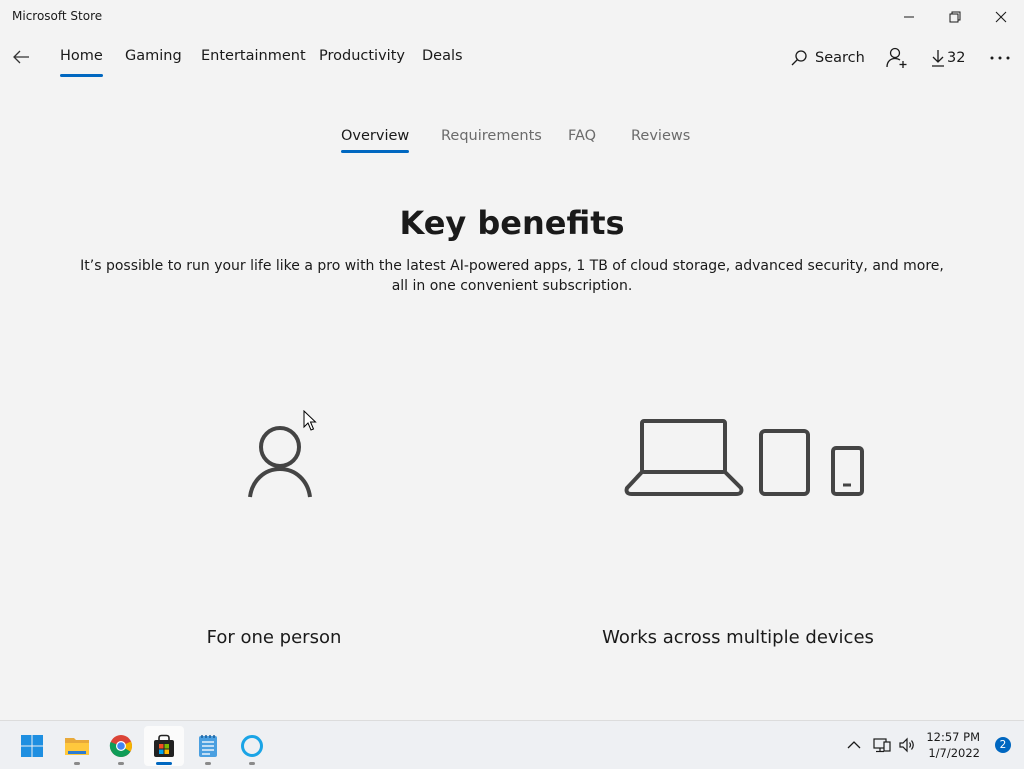 The width and height of the screenshot is (1024, 769). I want to click on download-icon, so click(938, 58).